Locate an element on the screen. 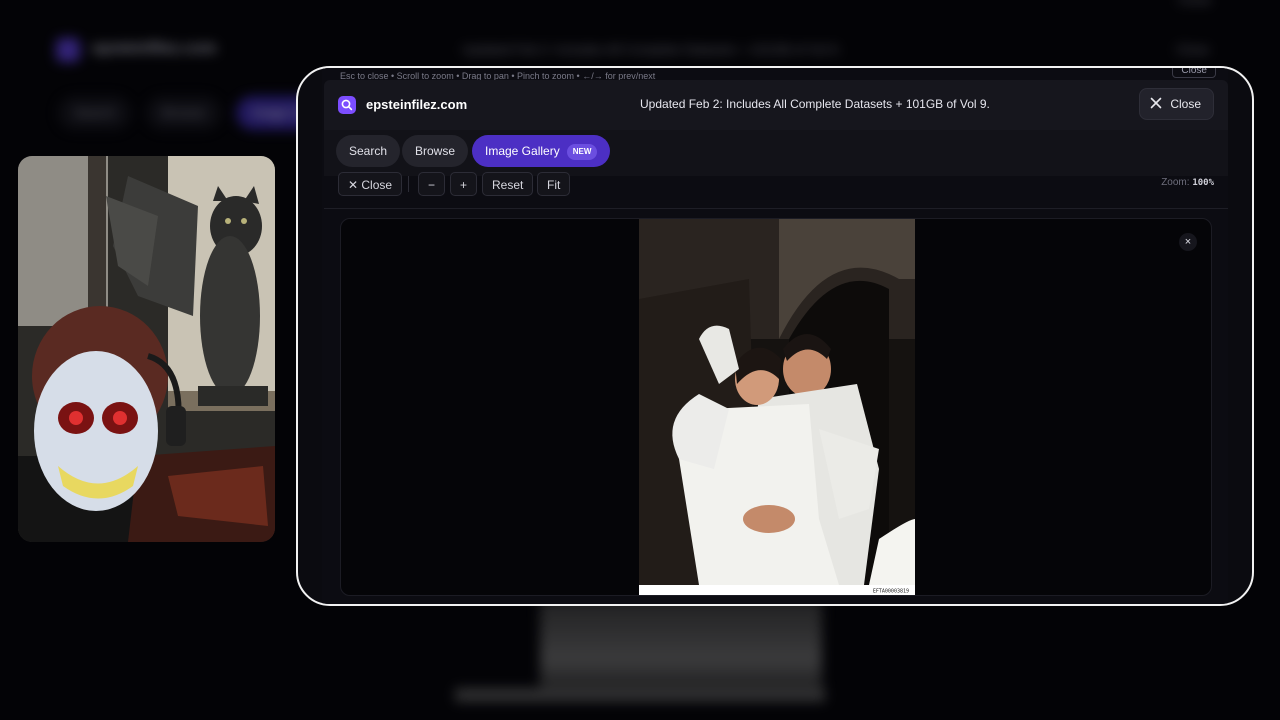 The image size is (1280, 720). fit-button: Fit is located at coordinates (554, 184).